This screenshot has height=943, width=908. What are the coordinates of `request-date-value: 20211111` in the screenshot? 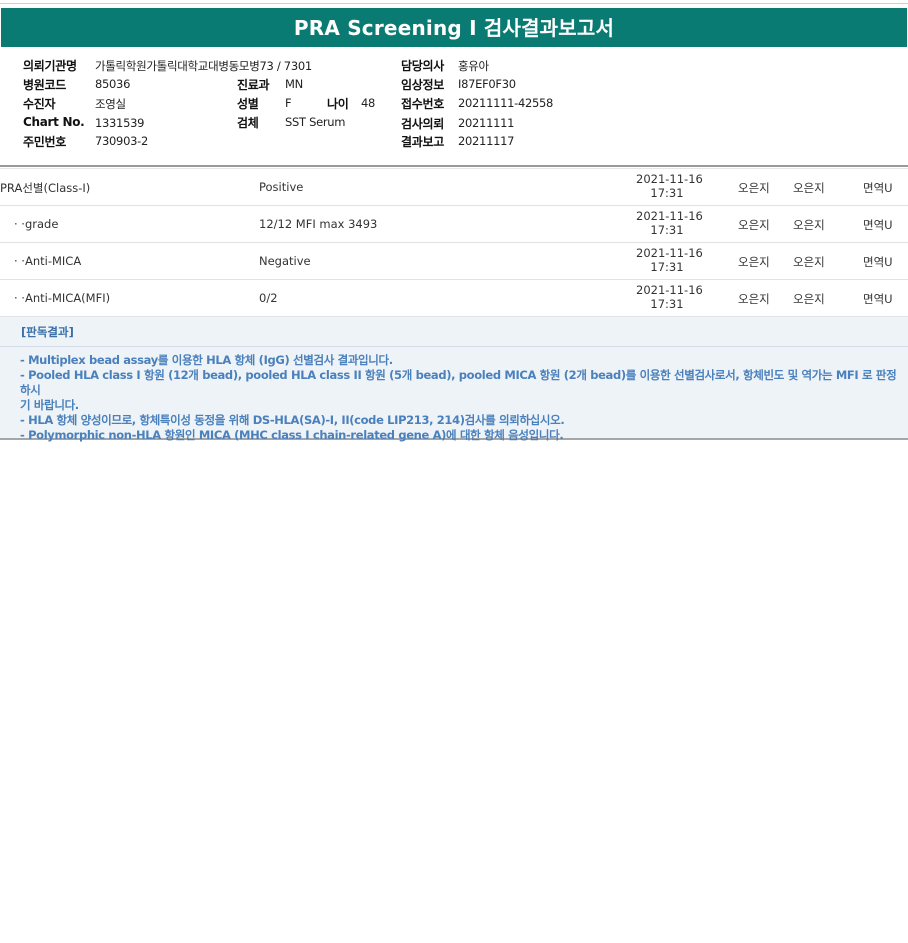 It's located at (486, 123).